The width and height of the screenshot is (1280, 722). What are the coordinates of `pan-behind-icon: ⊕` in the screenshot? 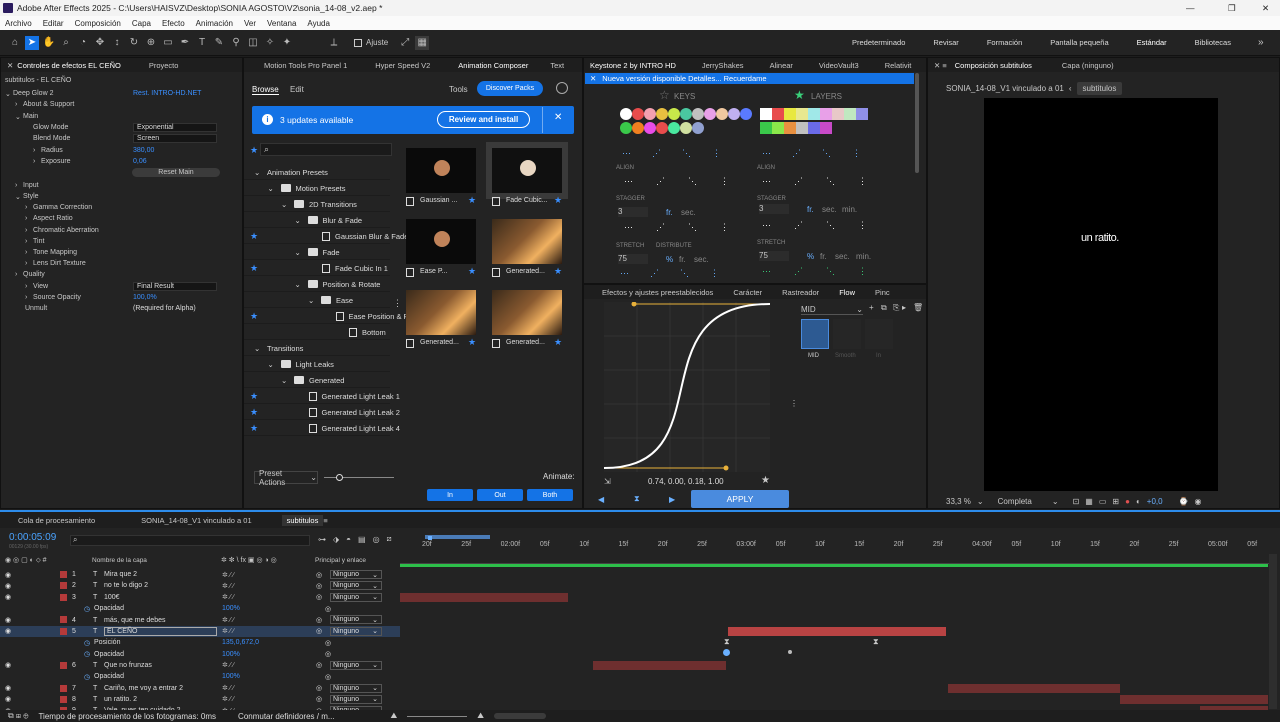 It's located at (151, 43).